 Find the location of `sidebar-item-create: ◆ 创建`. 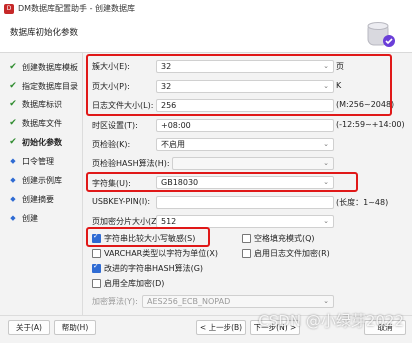

sidebar-item-create: ◆ 创建 is located at coordinates (23, 218).